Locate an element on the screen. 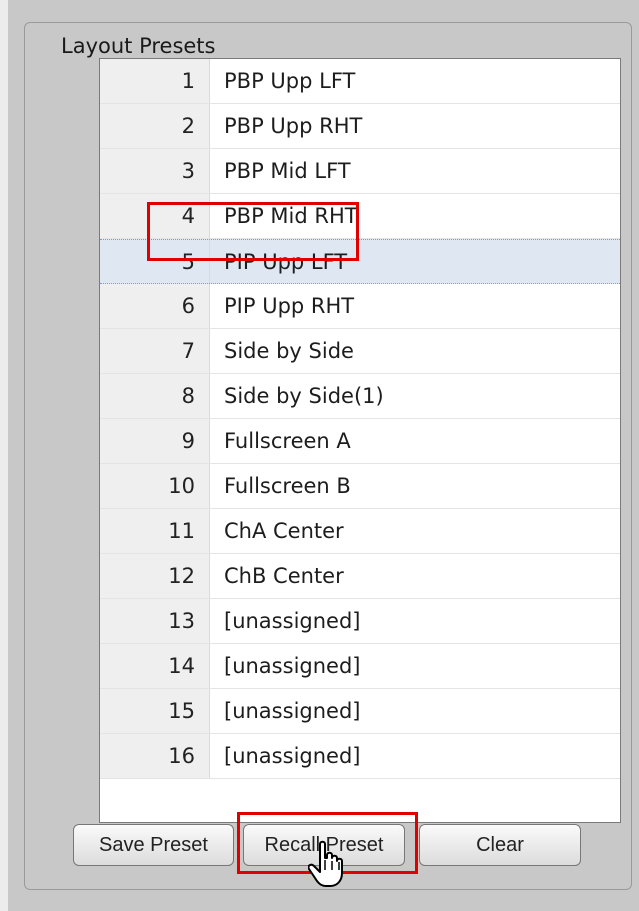 This screenshot has height=911, width=639. preset-name: Fullscreen A is located at coordinates (287, 441).